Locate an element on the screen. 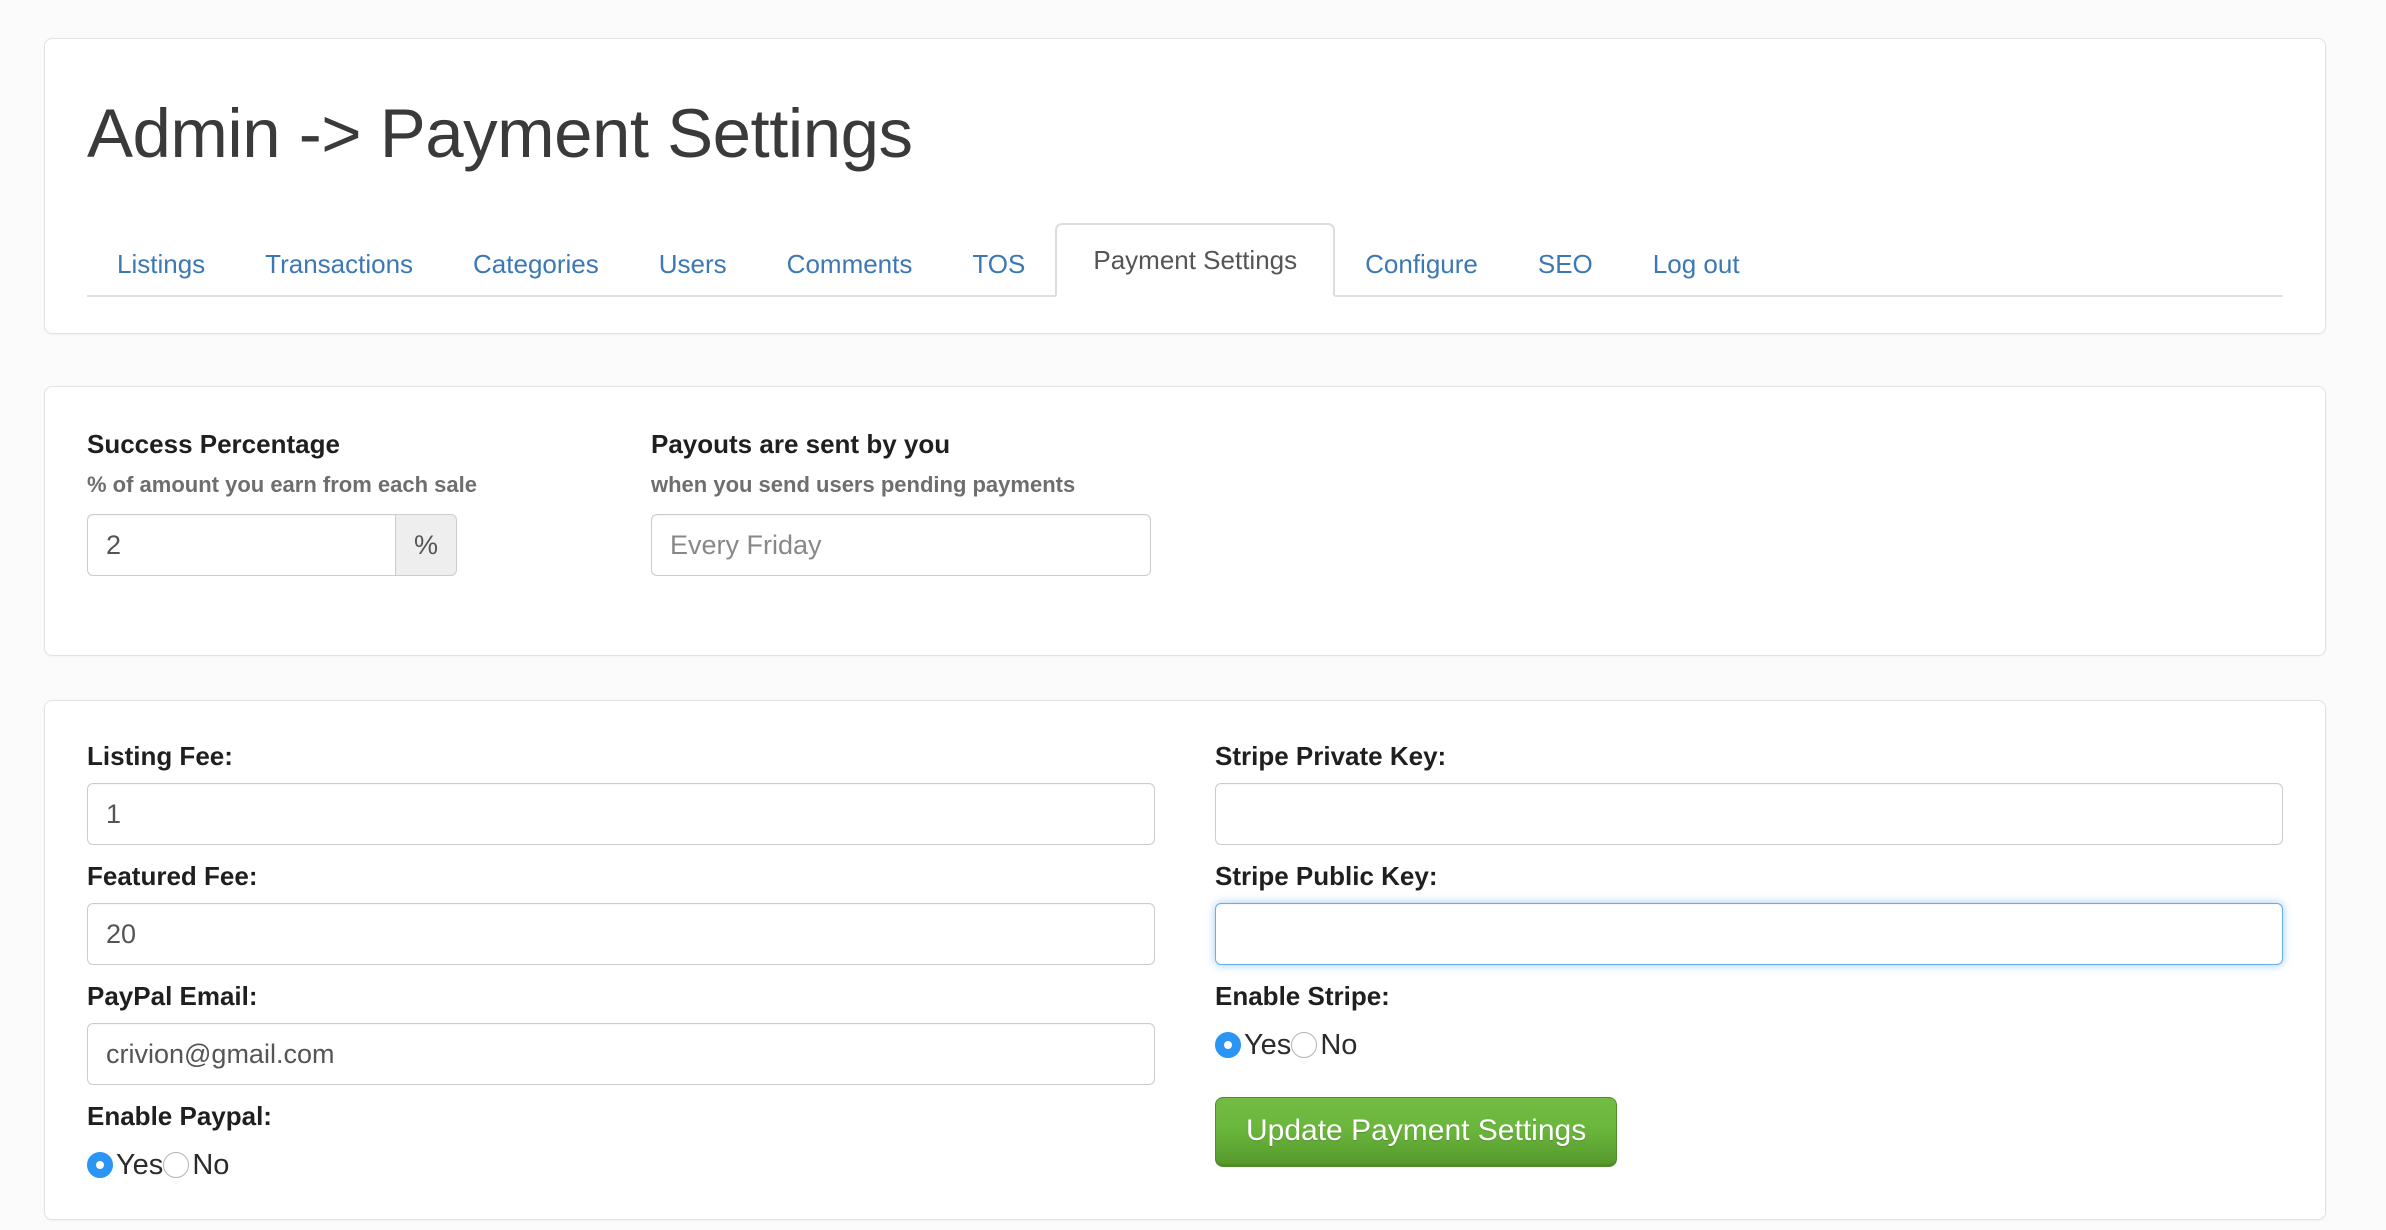 This screenshot has height=1230, width=2386. paypal-email-input is located at coordinates (621, 1054).